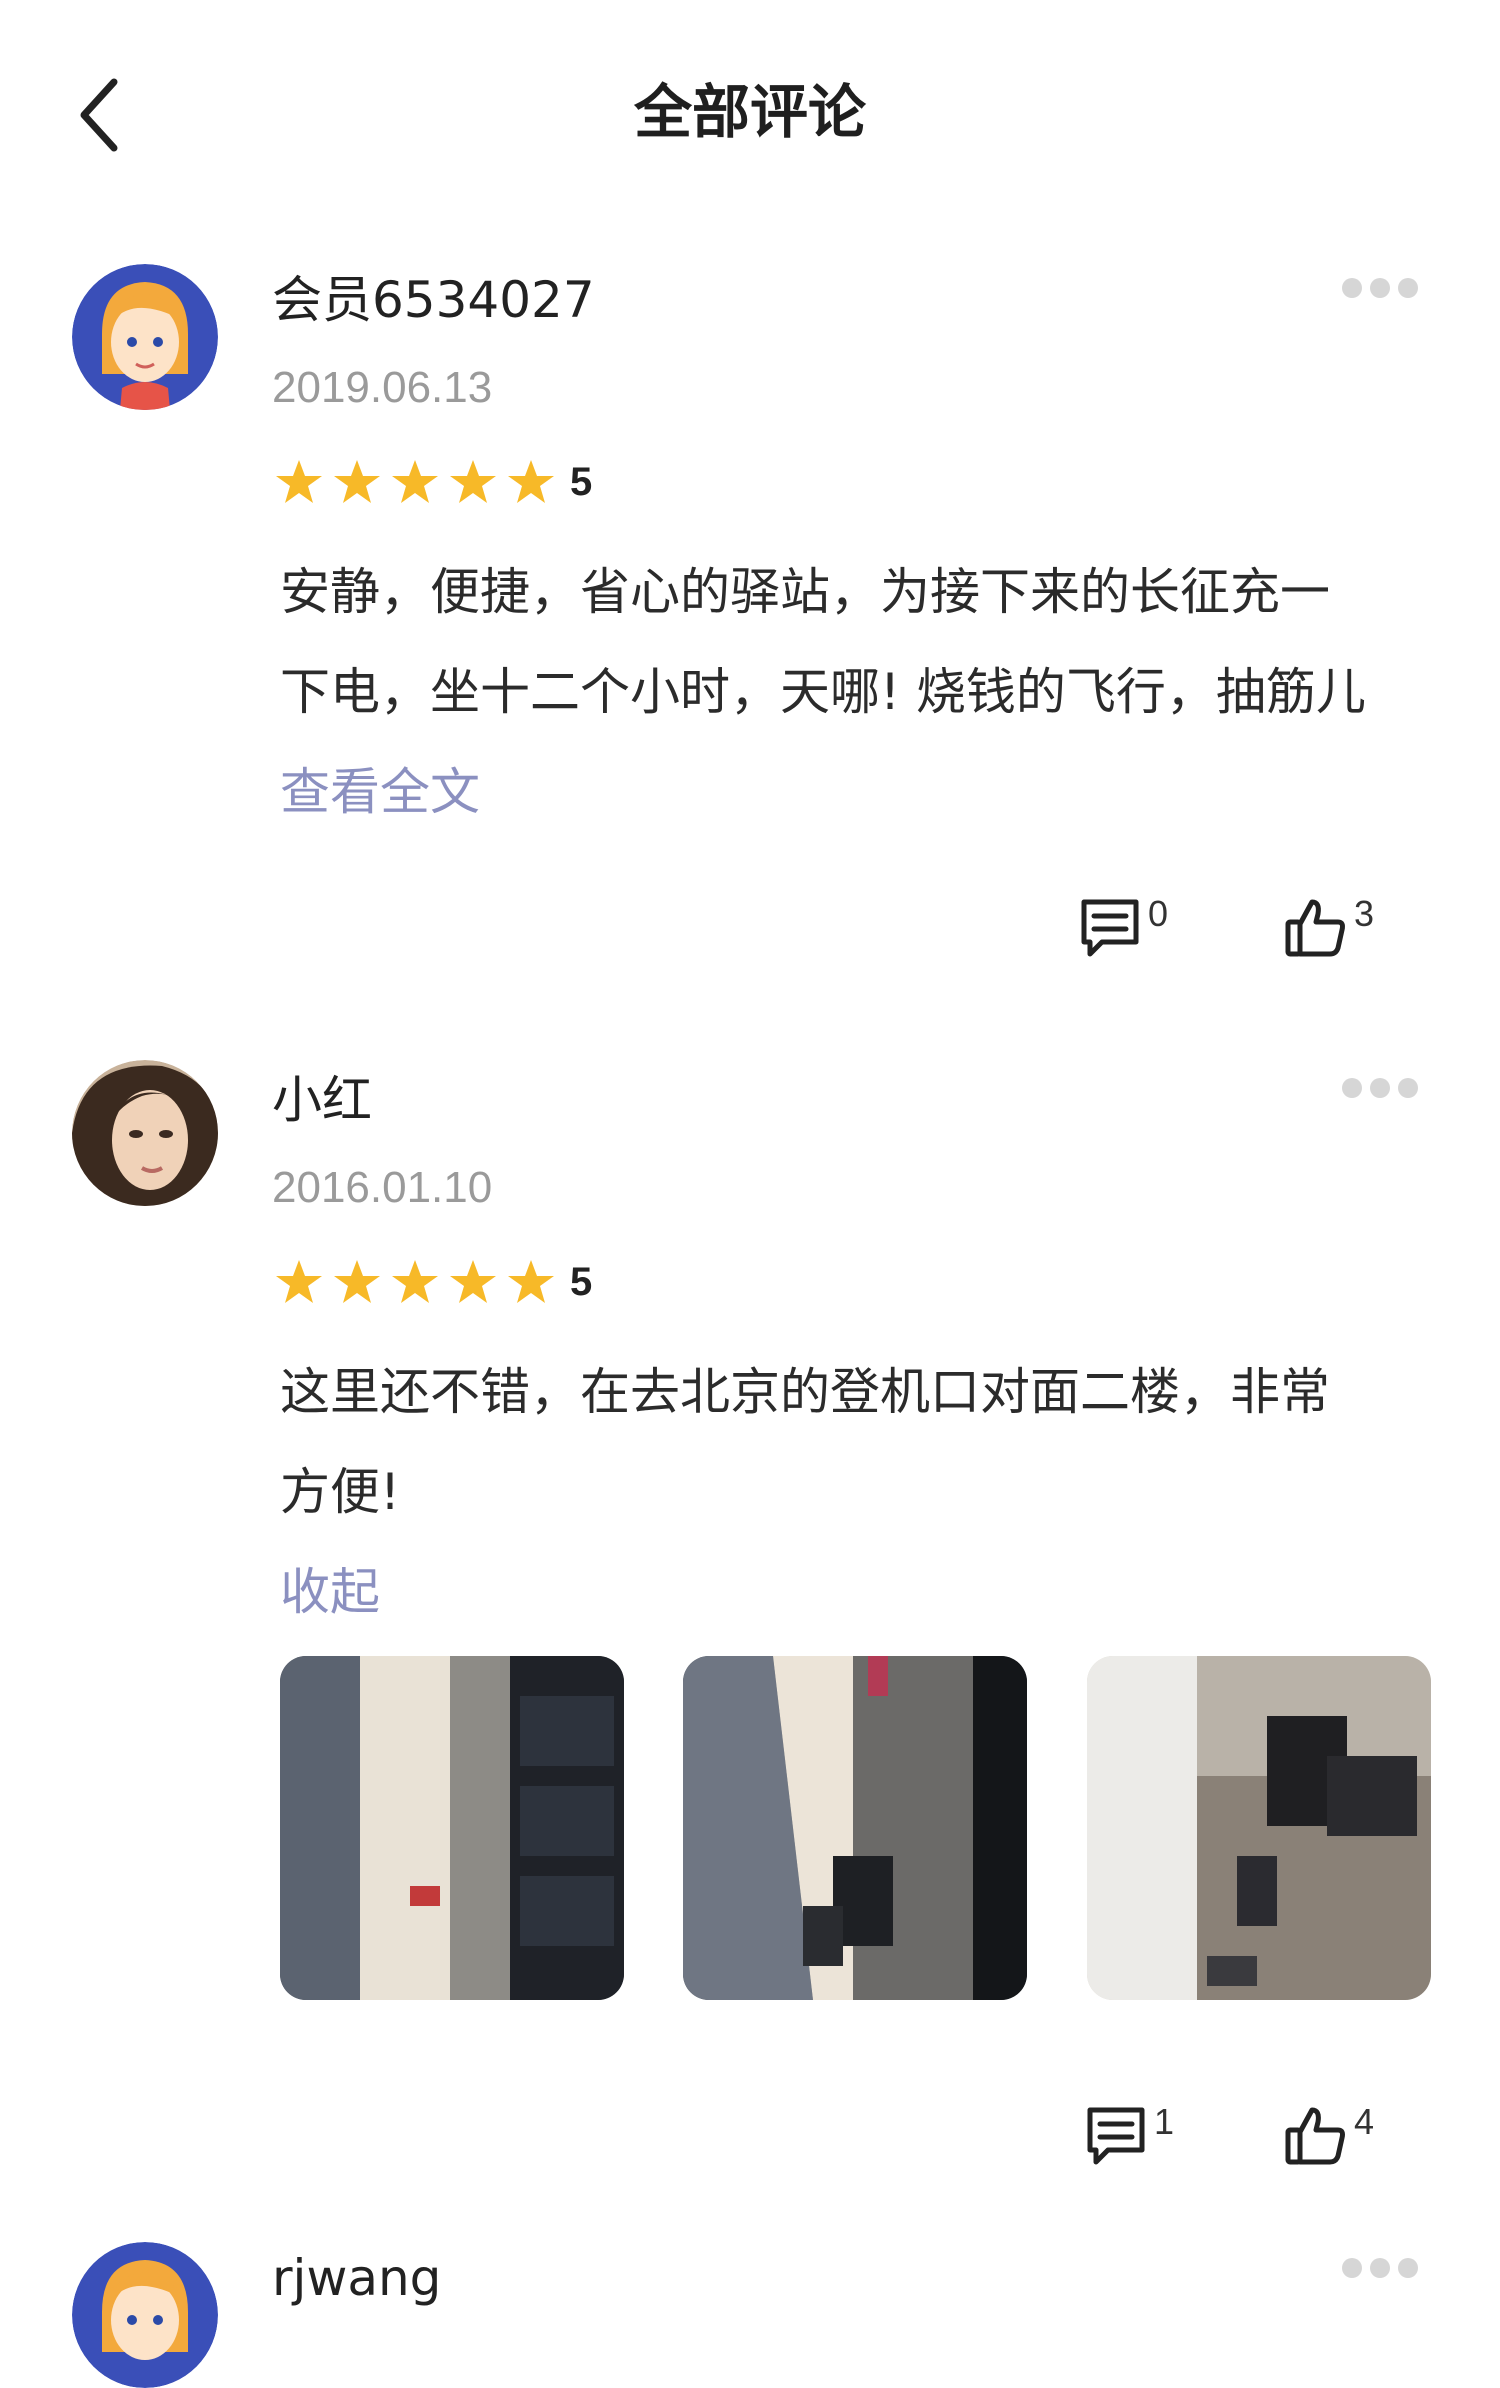 The width and height of the screenshot is (1500, 2388). I want to click on comment-count: 0, so click(1158, 913).